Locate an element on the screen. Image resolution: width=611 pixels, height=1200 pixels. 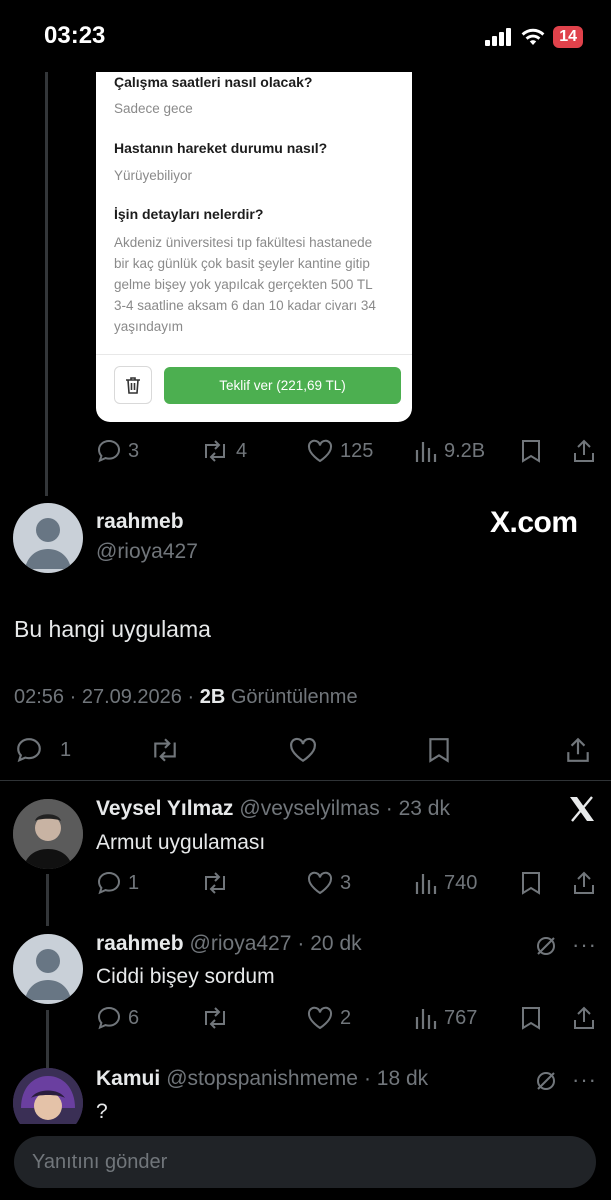
reply-text: Ciddi bişey sordum is located at coordinates (185, 976).